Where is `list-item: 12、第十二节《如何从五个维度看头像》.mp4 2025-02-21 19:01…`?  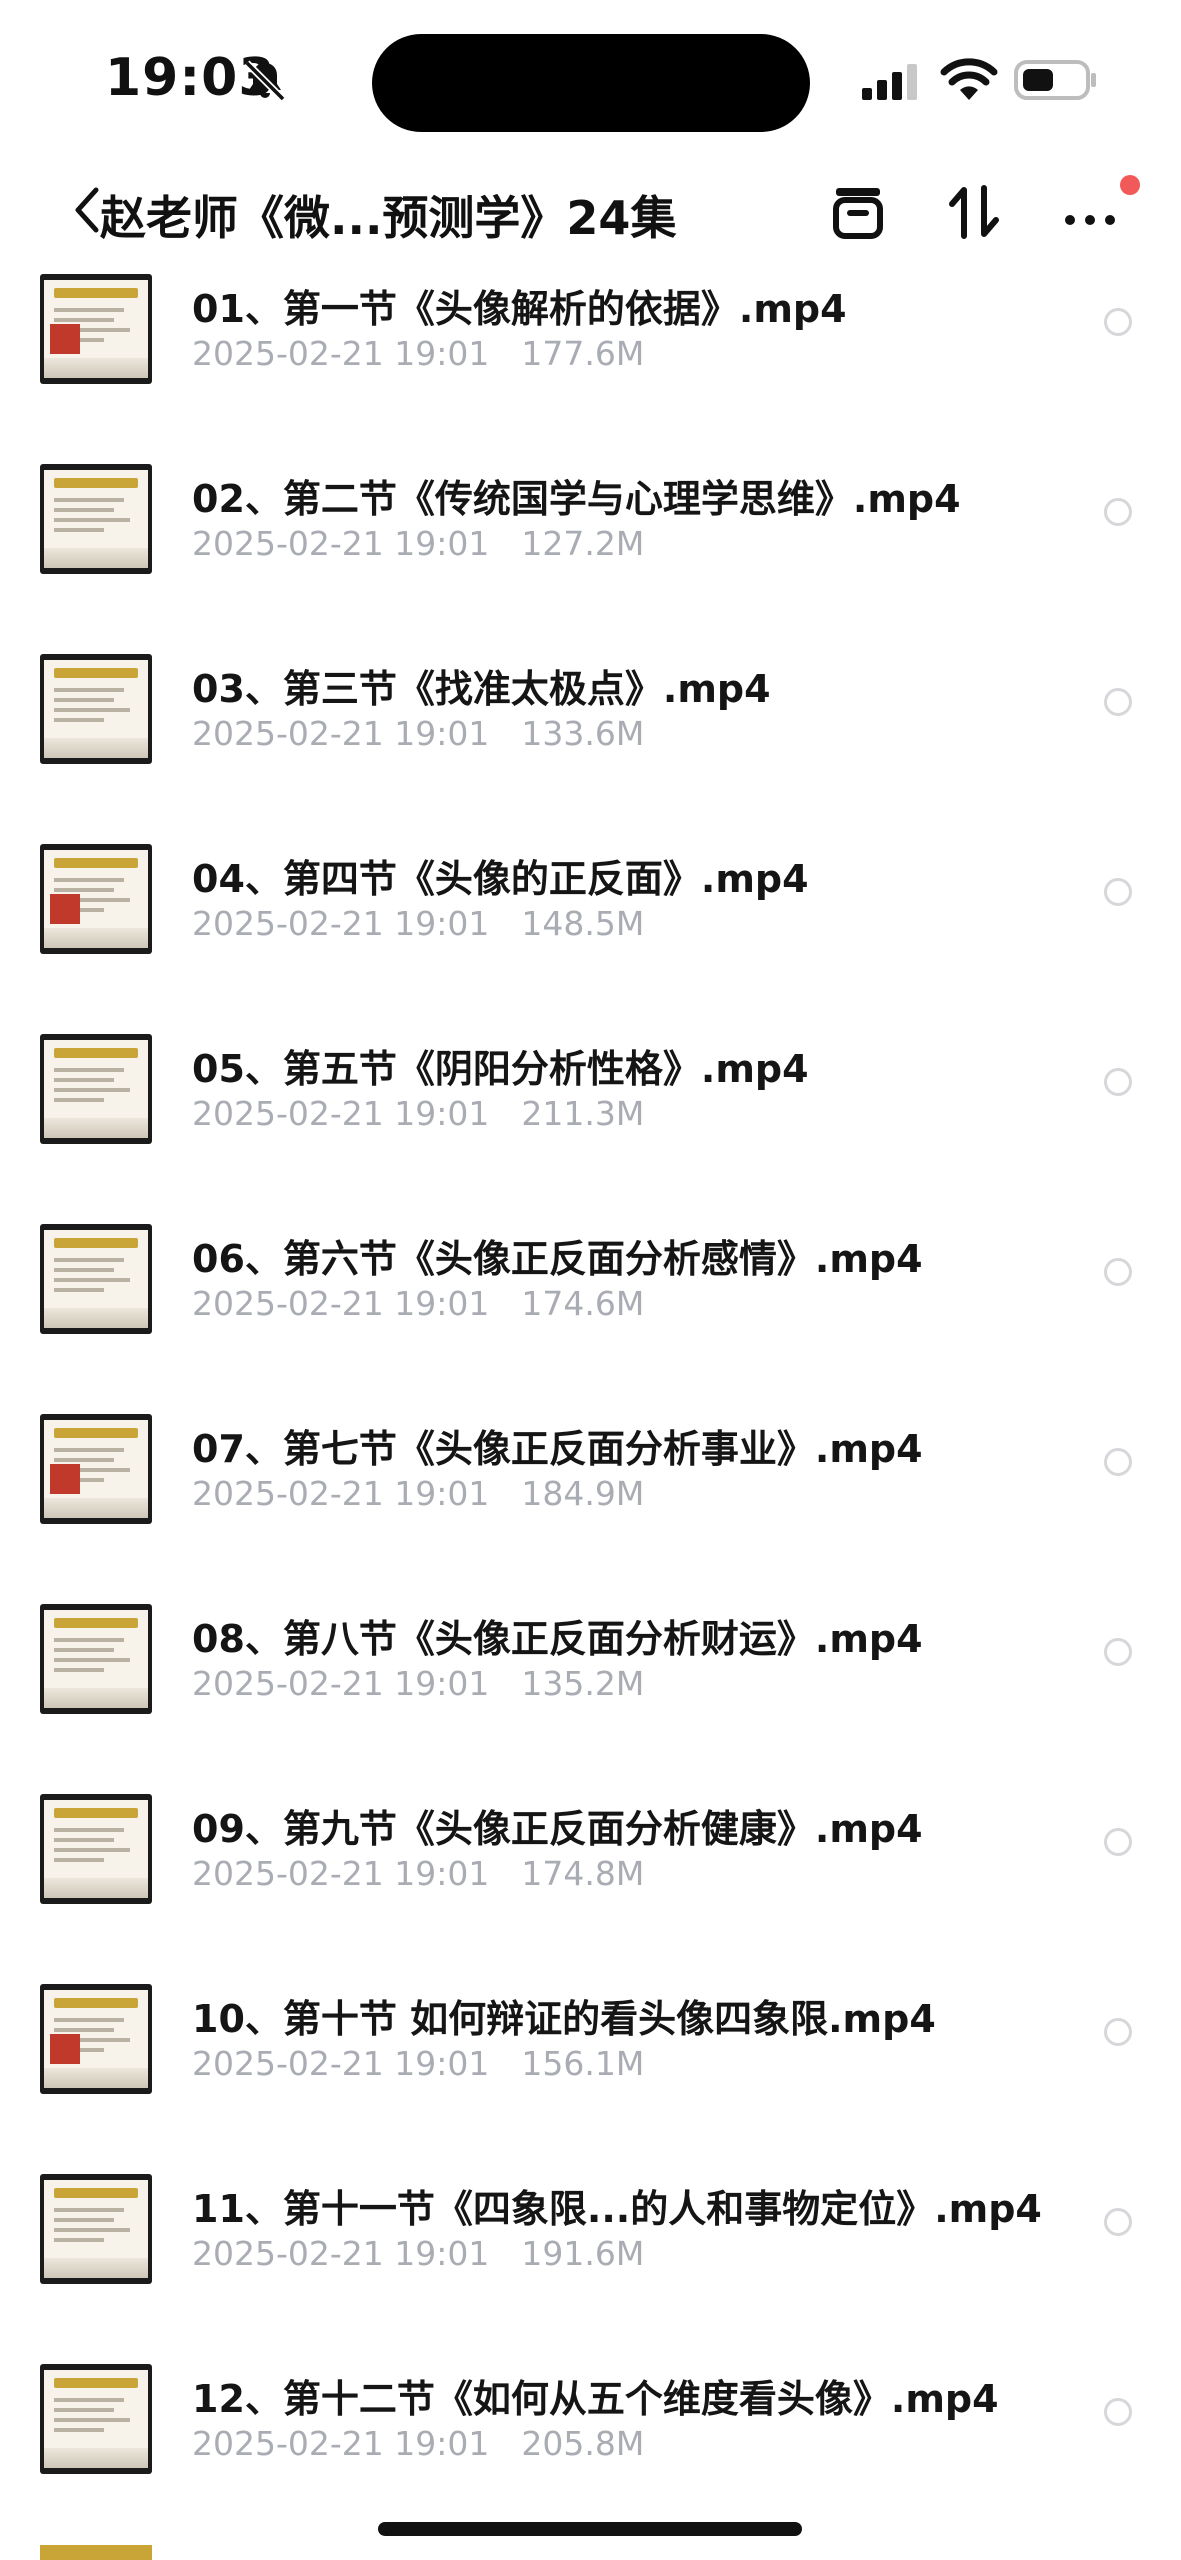
list-item: 12、第十二节《如何从五个维度看头像》.mp4 2025-02-21 19:01… is located at coordinates (590, 2447).